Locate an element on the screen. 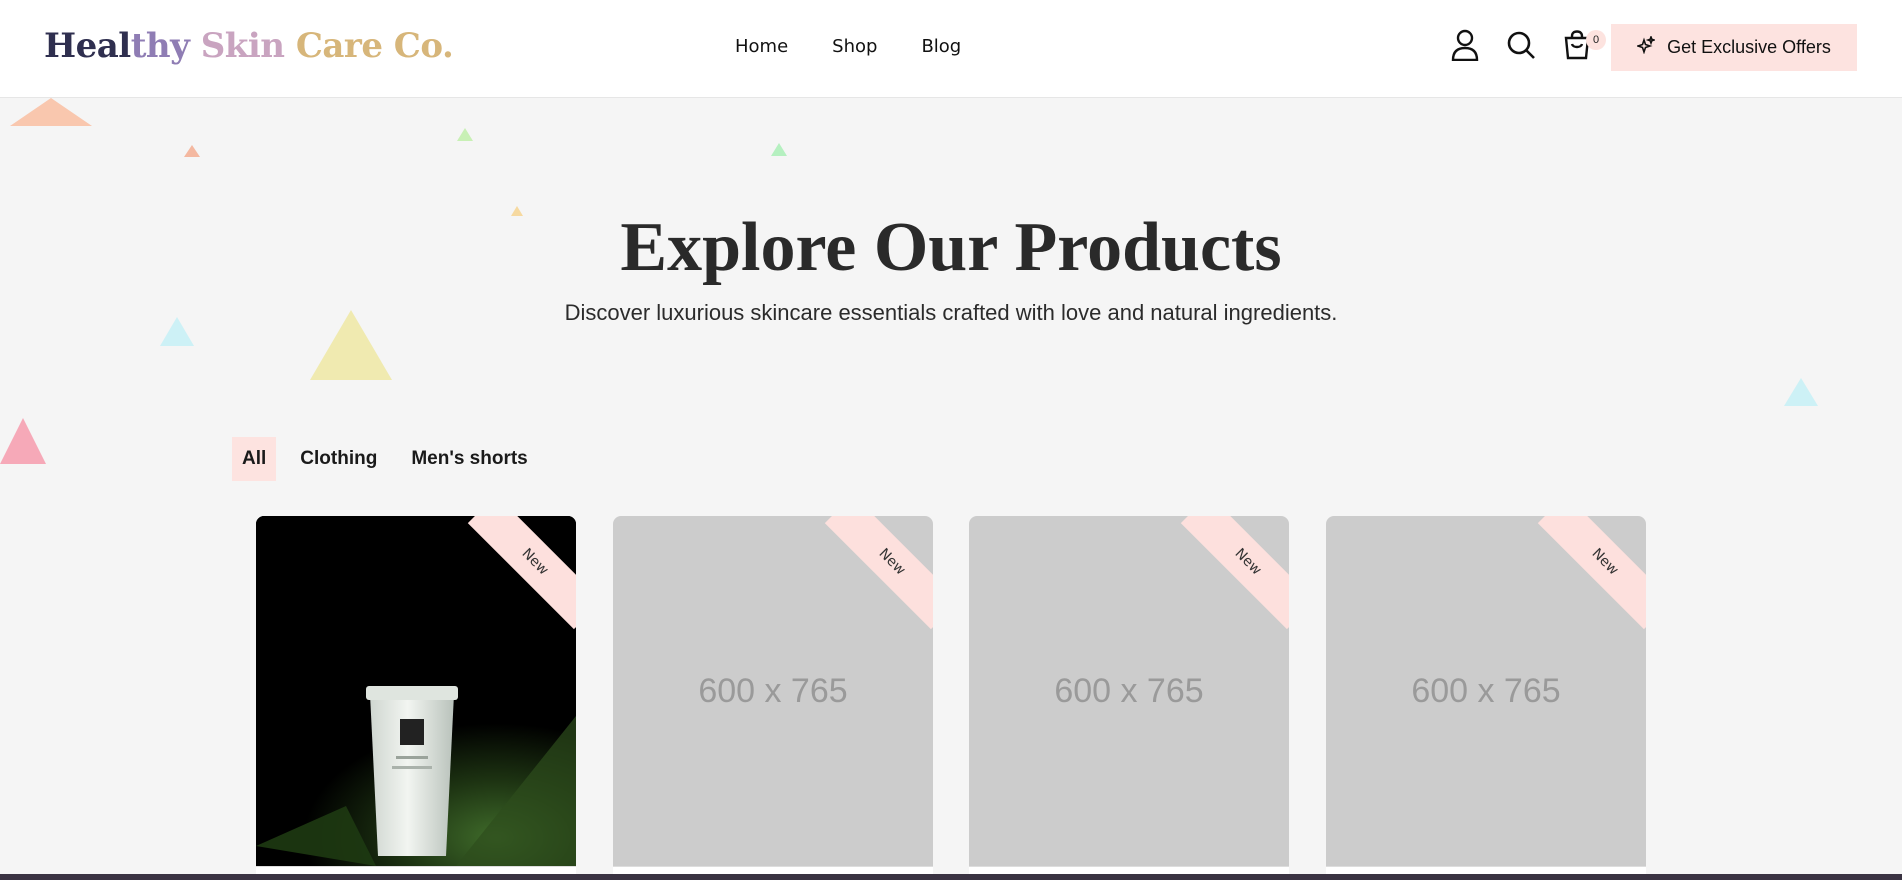  nav-home: Home is located at coordinates (761, 46).